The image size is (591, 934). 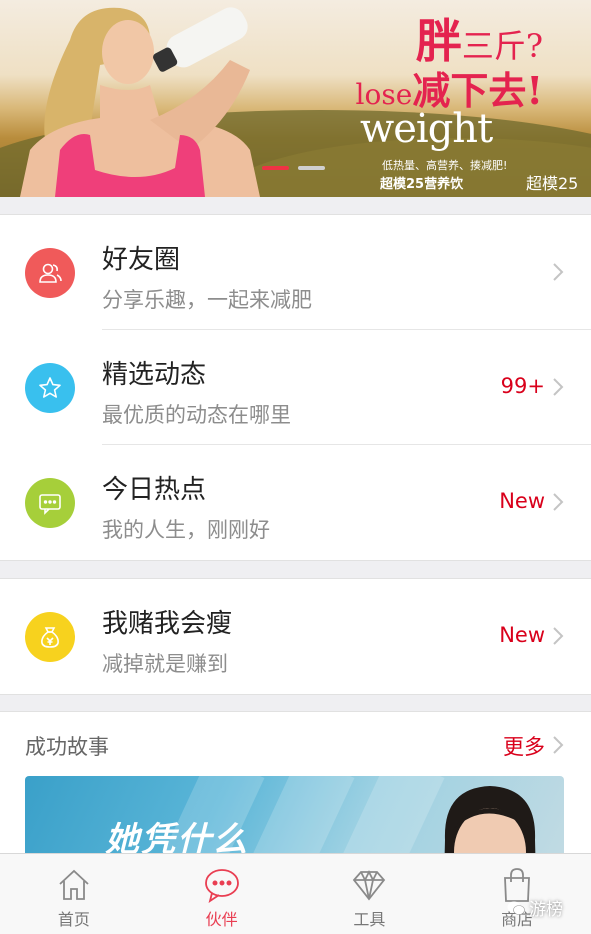 I want to click on menu-item-bet-slim: 我赌我会瘦 减掉就是赚到 New, so click(x=295, y=636).